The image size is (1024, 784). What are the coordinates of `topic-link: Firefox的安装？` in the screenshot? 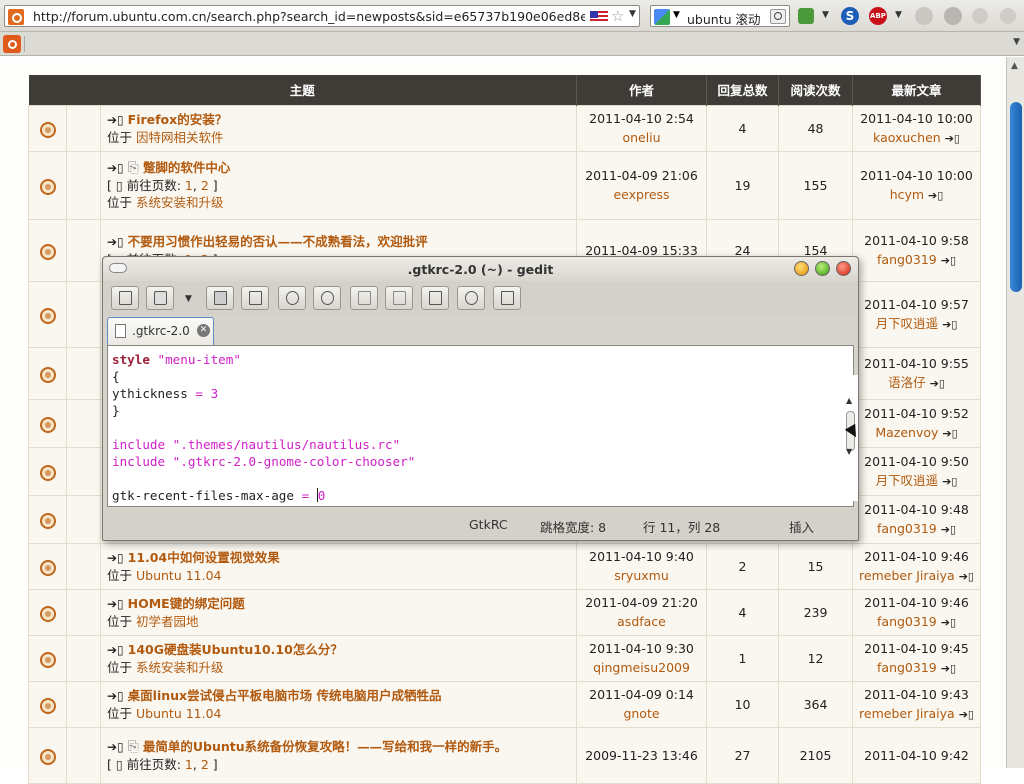 It's located at (178, 119).